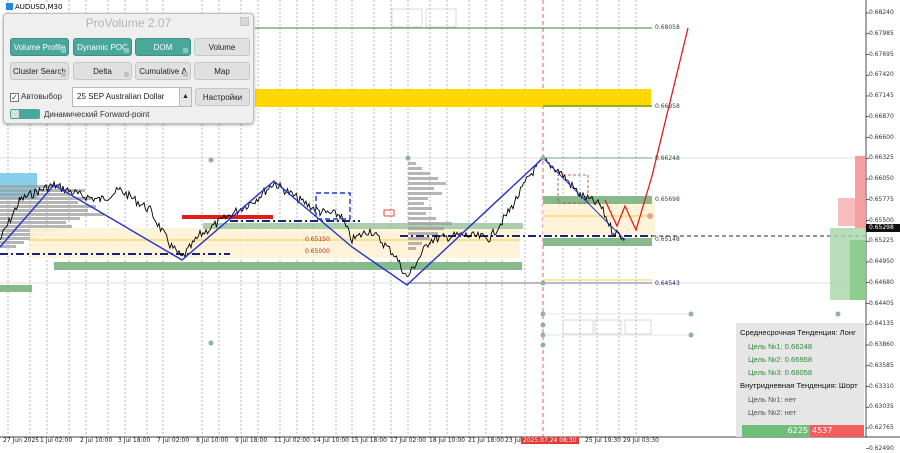  What do you see at coordinates (881, 158) in the screenshot?
I see `price-axis-label: 0.66325` at bounding box center [881, 158].